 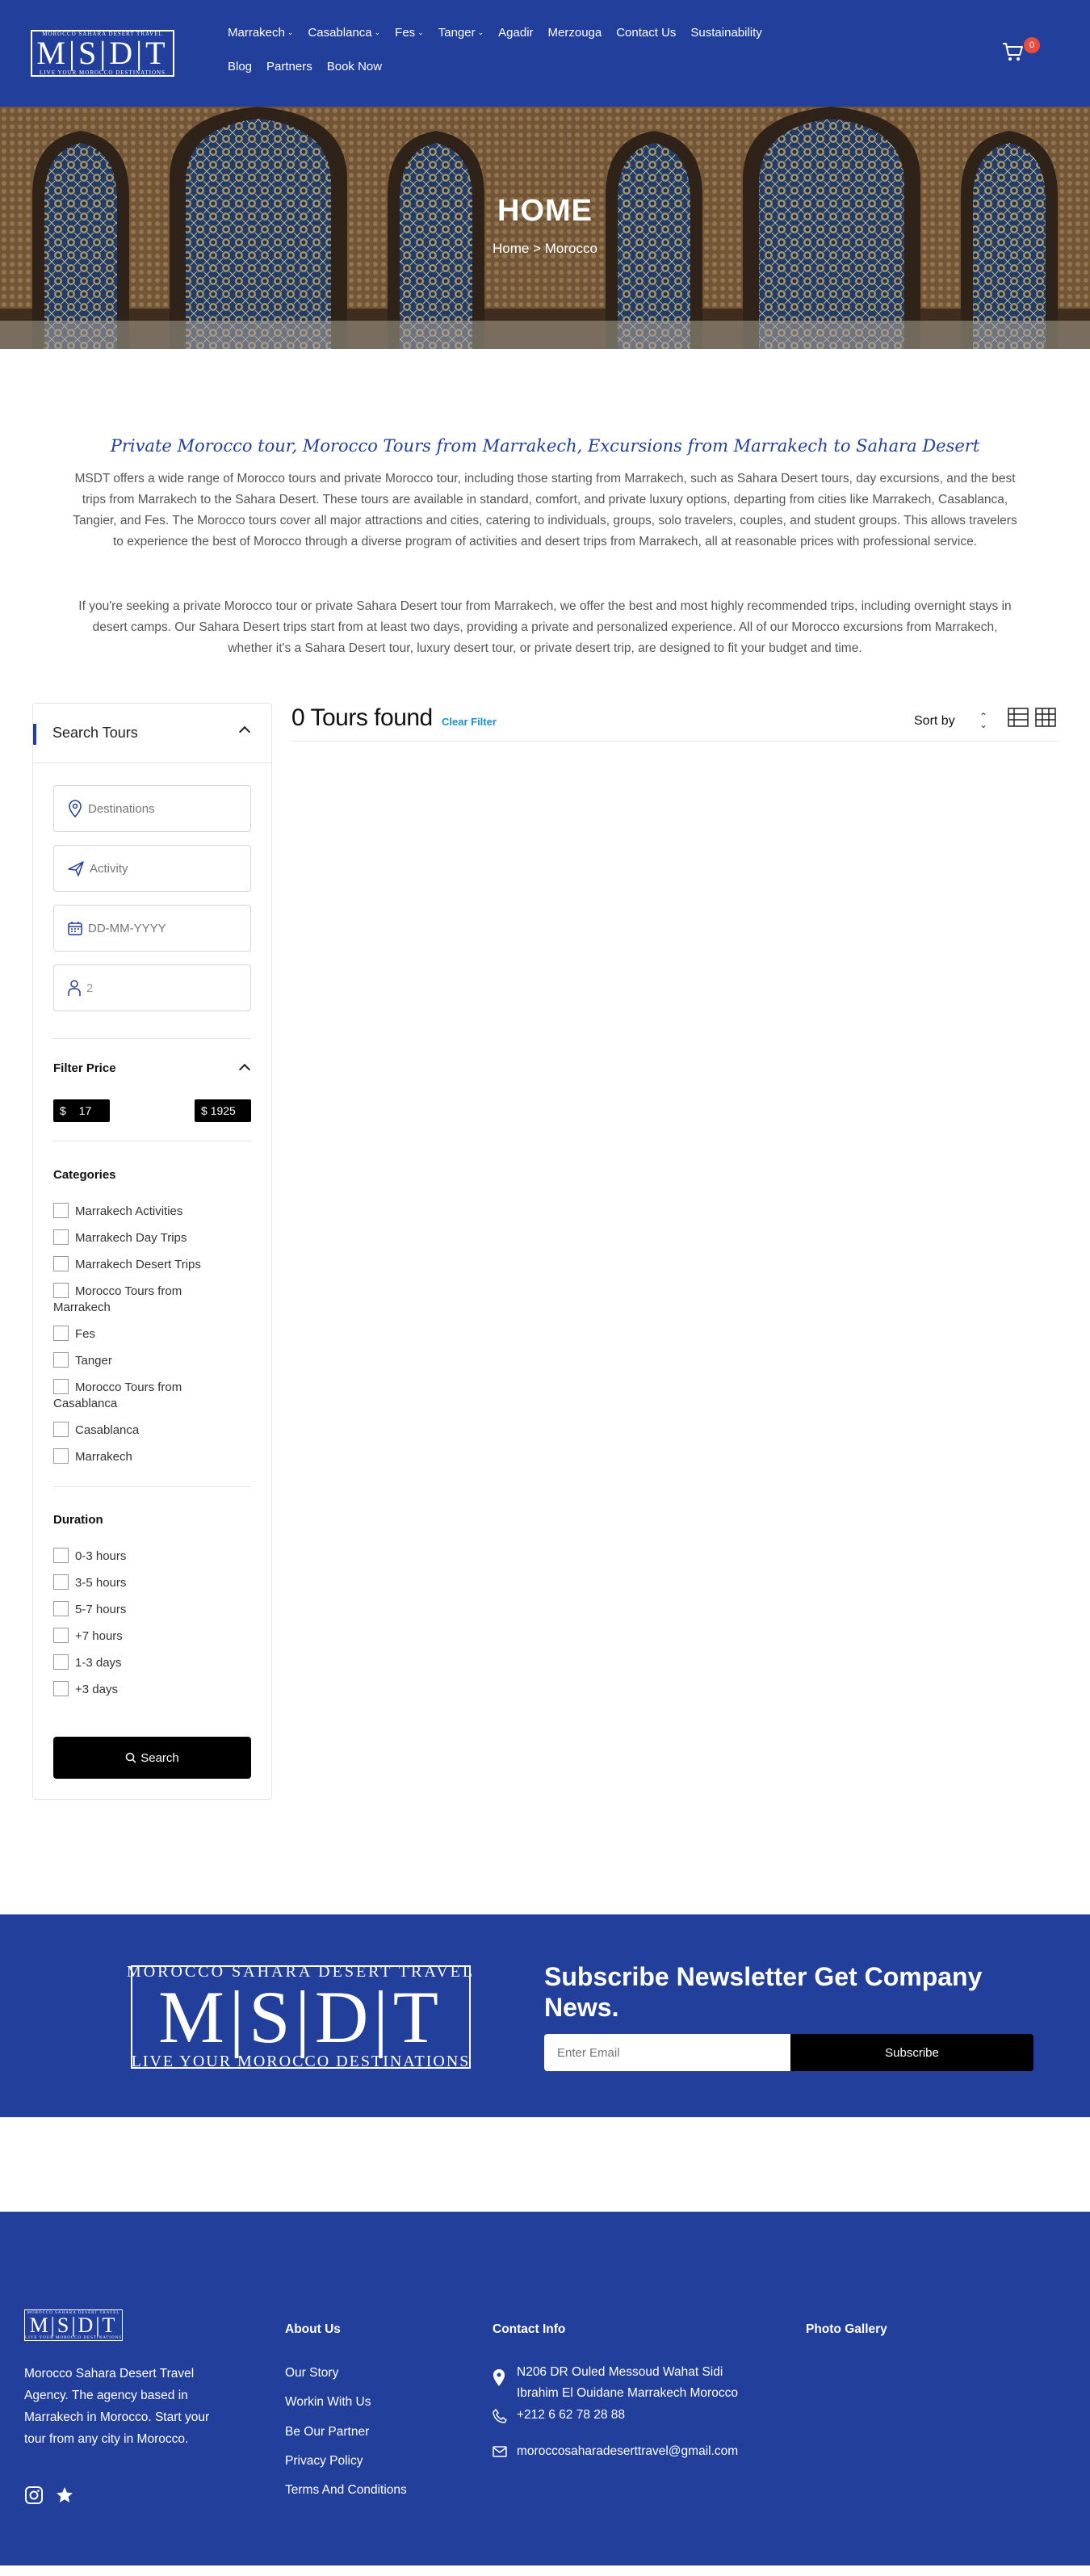 I want to click on grid-view-icon, so click(x=1045, y=718).